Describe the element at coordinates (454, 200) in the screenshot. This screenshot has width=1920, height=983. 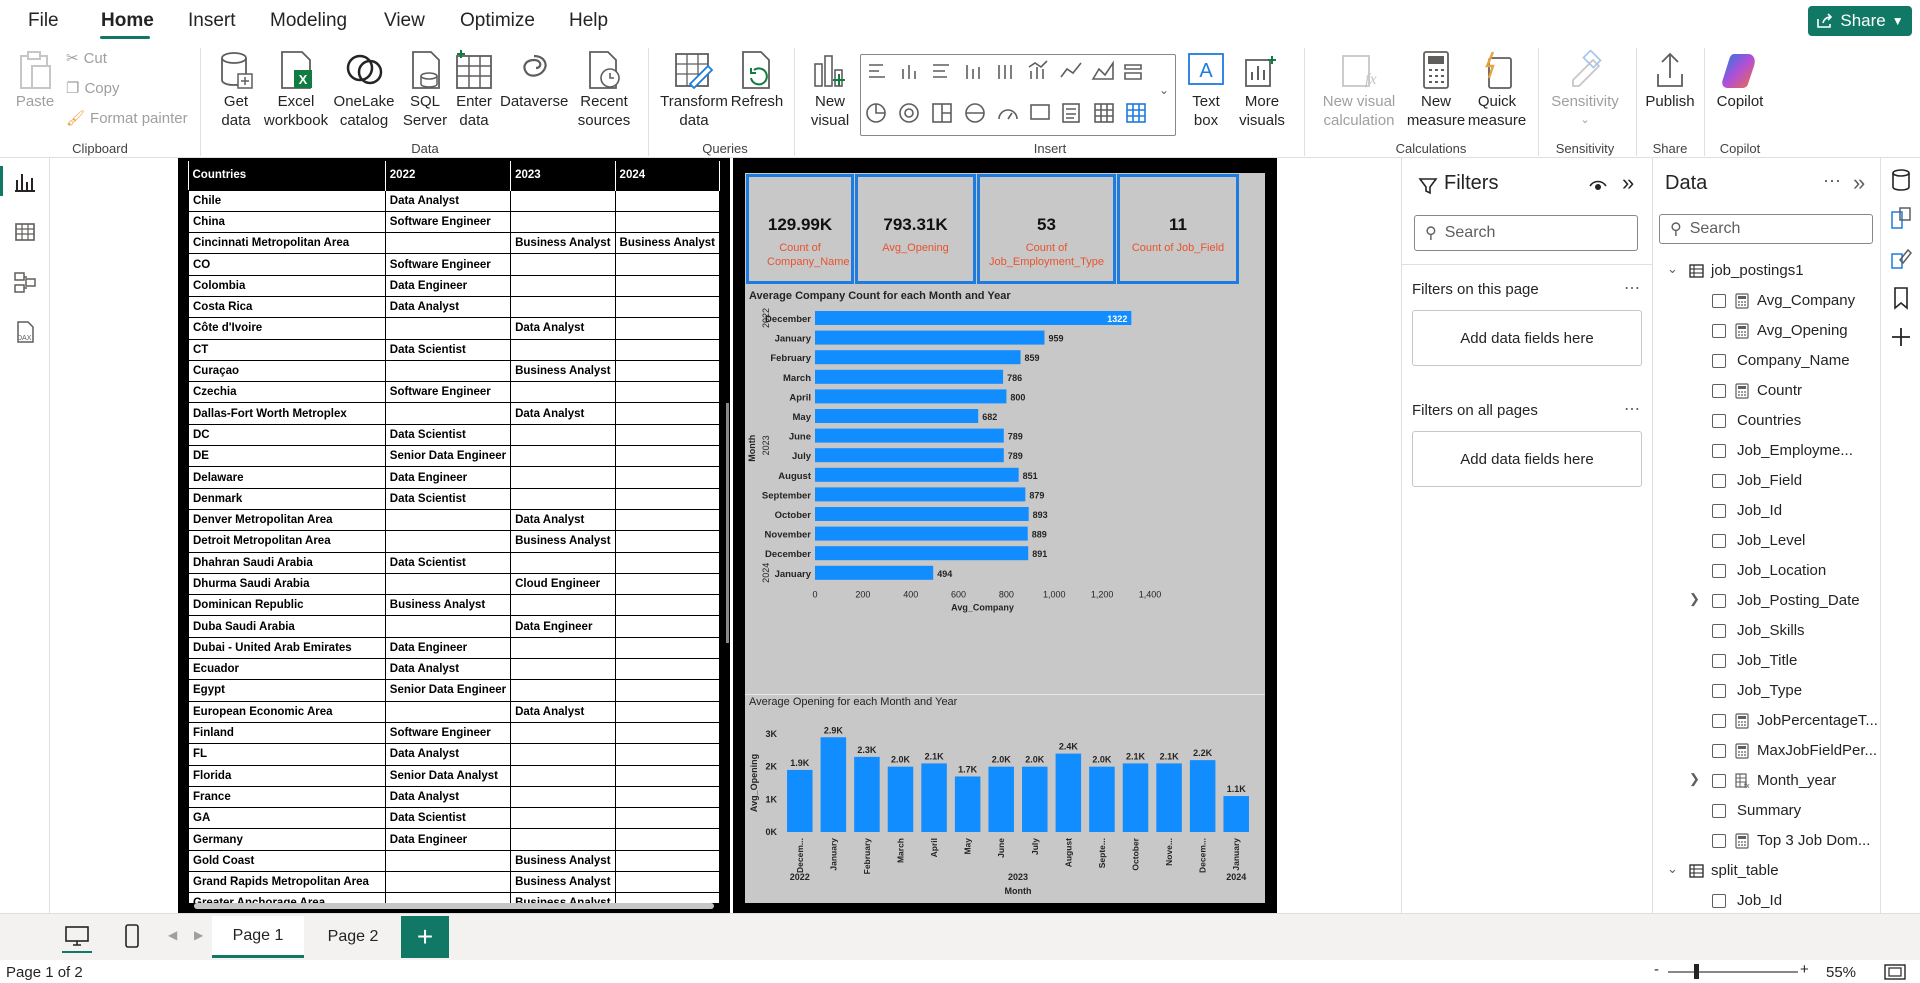
I see `table-row: Chile Data Analyst` at that location.